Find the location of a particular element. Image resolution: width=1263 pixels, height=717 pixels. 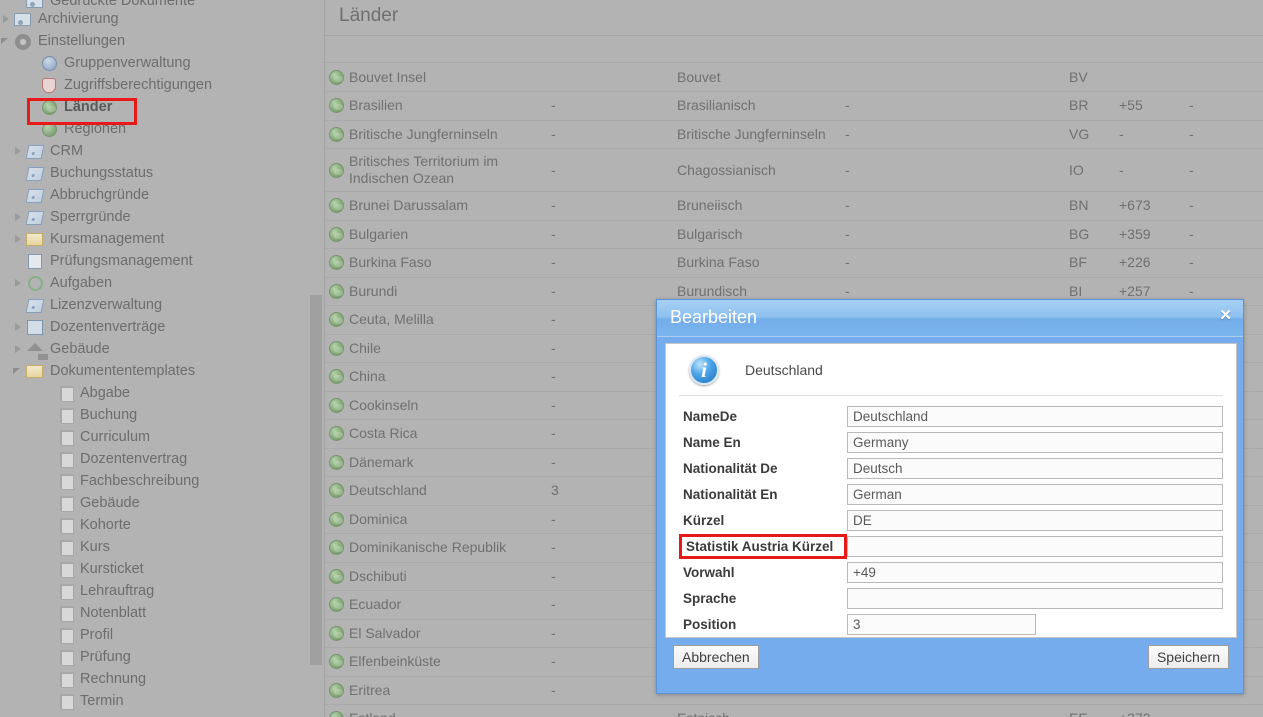

sidebar-item-lehrauftrag: Lehrauftrag is located at coordinates (162, 591).